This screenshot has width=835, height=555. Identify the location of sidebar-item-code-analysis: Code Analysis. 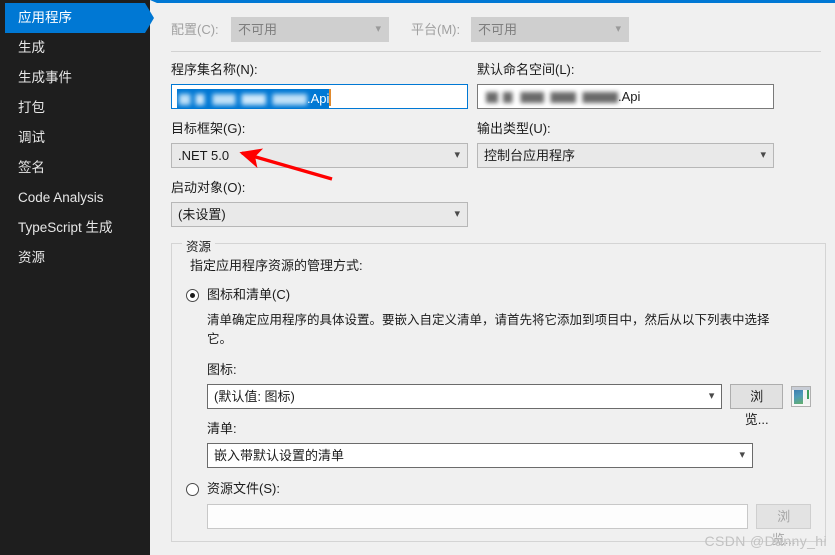
(75, 198).